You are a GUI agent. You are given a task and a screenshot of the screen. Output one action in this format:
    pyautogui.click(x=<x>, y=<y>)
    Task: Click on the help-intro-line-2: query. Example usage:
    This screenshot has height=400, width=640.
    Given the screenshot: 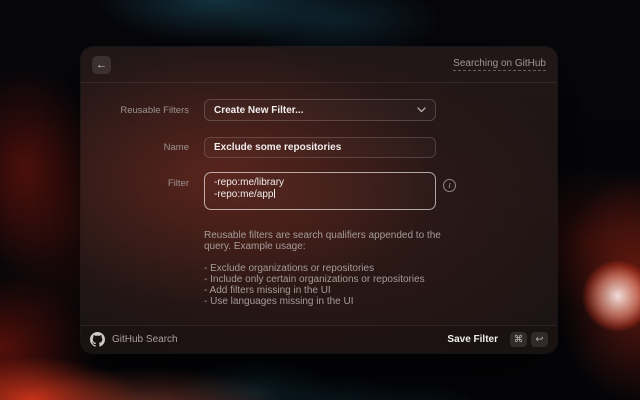 What is the action you would take?
    pyautogui.click(x=255, y=246)
    